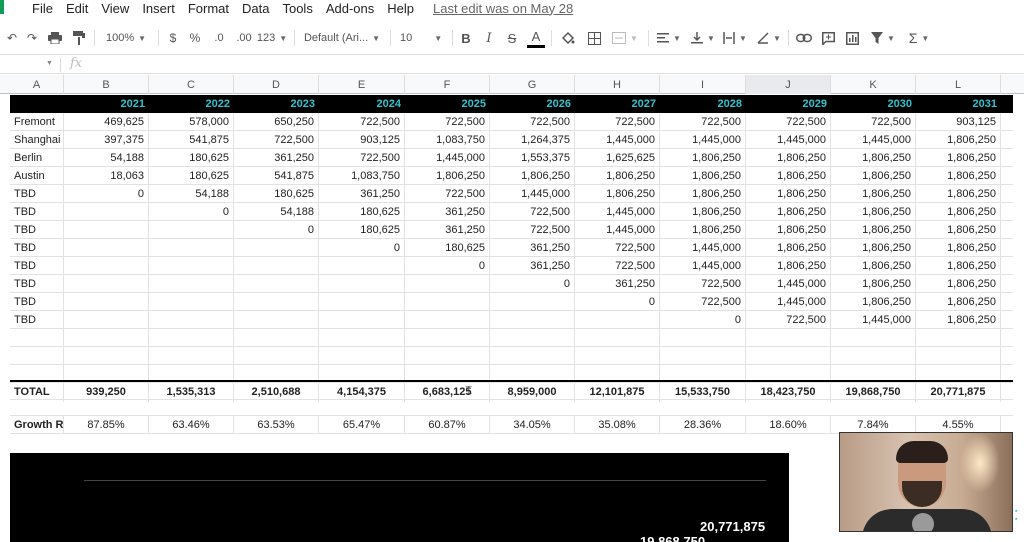 The height and width of the screenshot is (542, 1024). What do you see at coordinates (106, 122) in the screenshot?
I see `value-cell: 469,625` at bounding box center [106, 122].